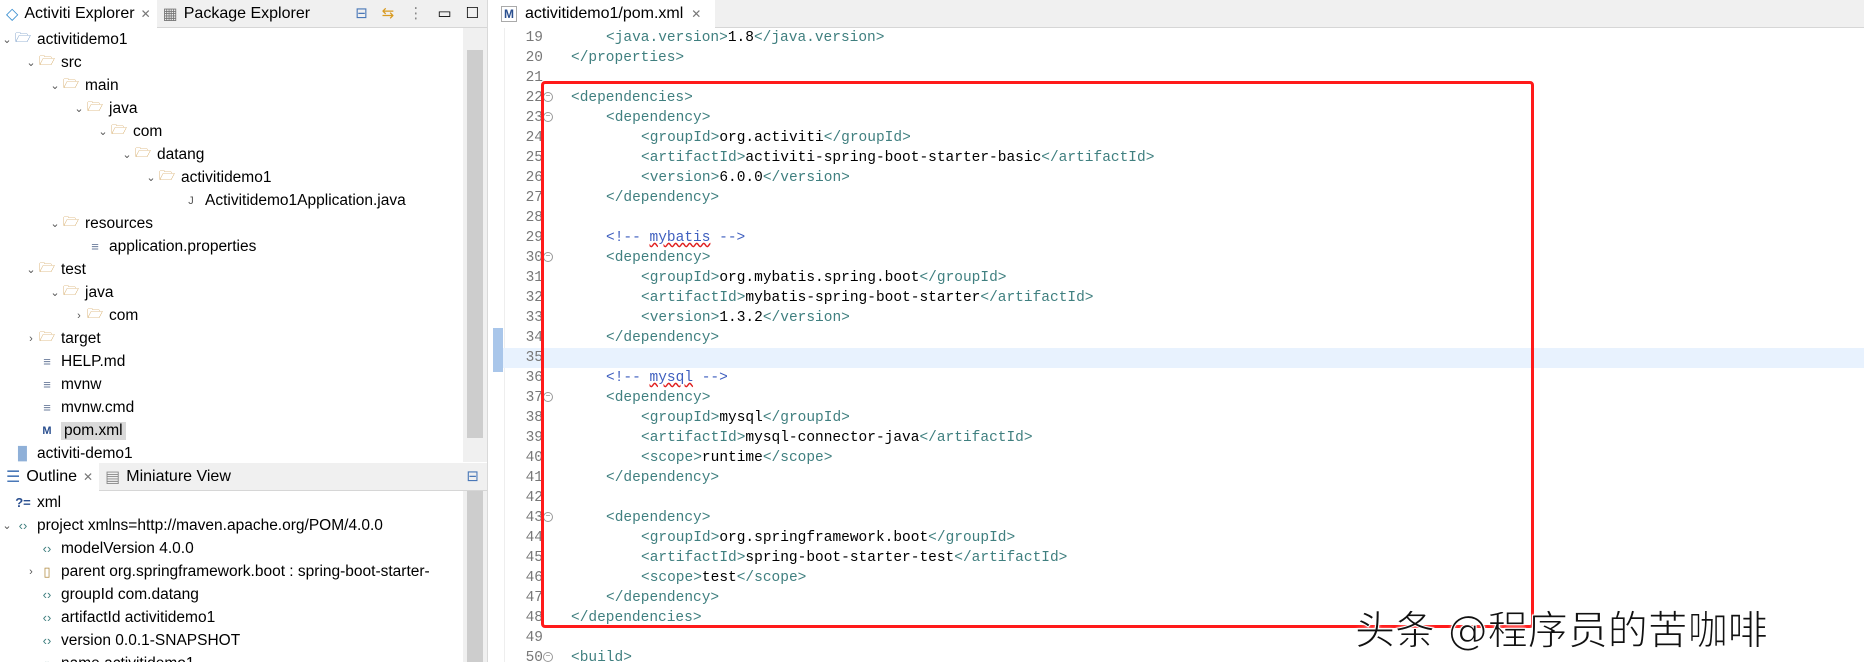  Describe the element at coordinates (388, 13) in the screenshot. I see `link-with-editor-icon: ⇆` at that location.